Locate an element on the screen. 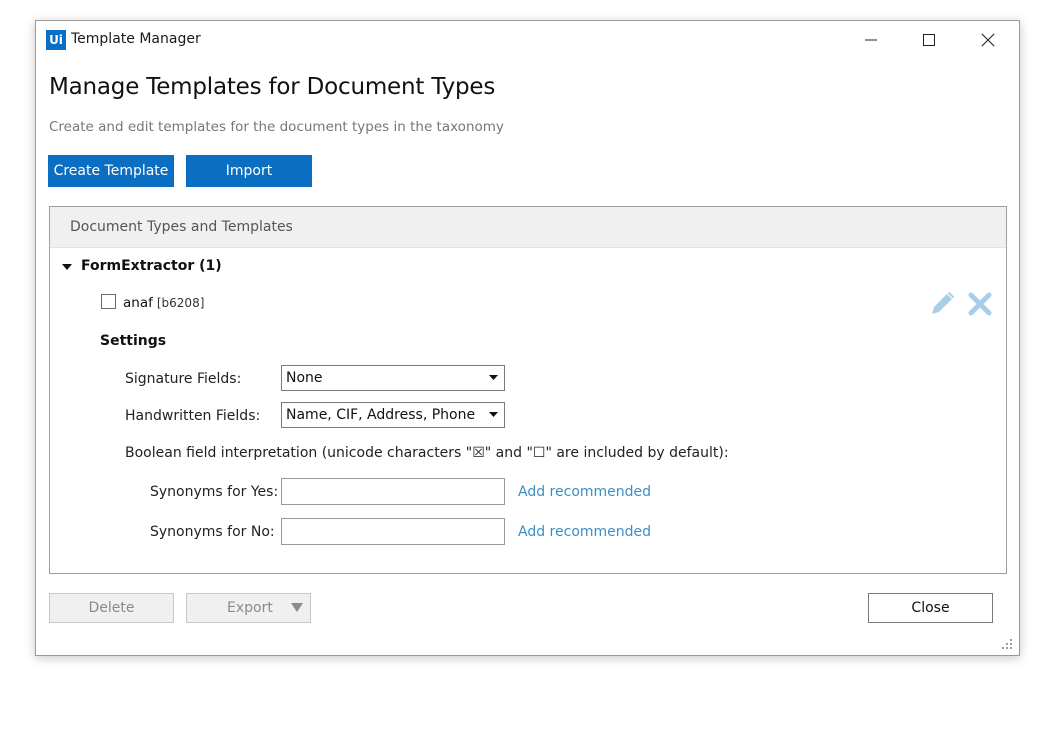  close-window-button is located at coordinates (988, 40).